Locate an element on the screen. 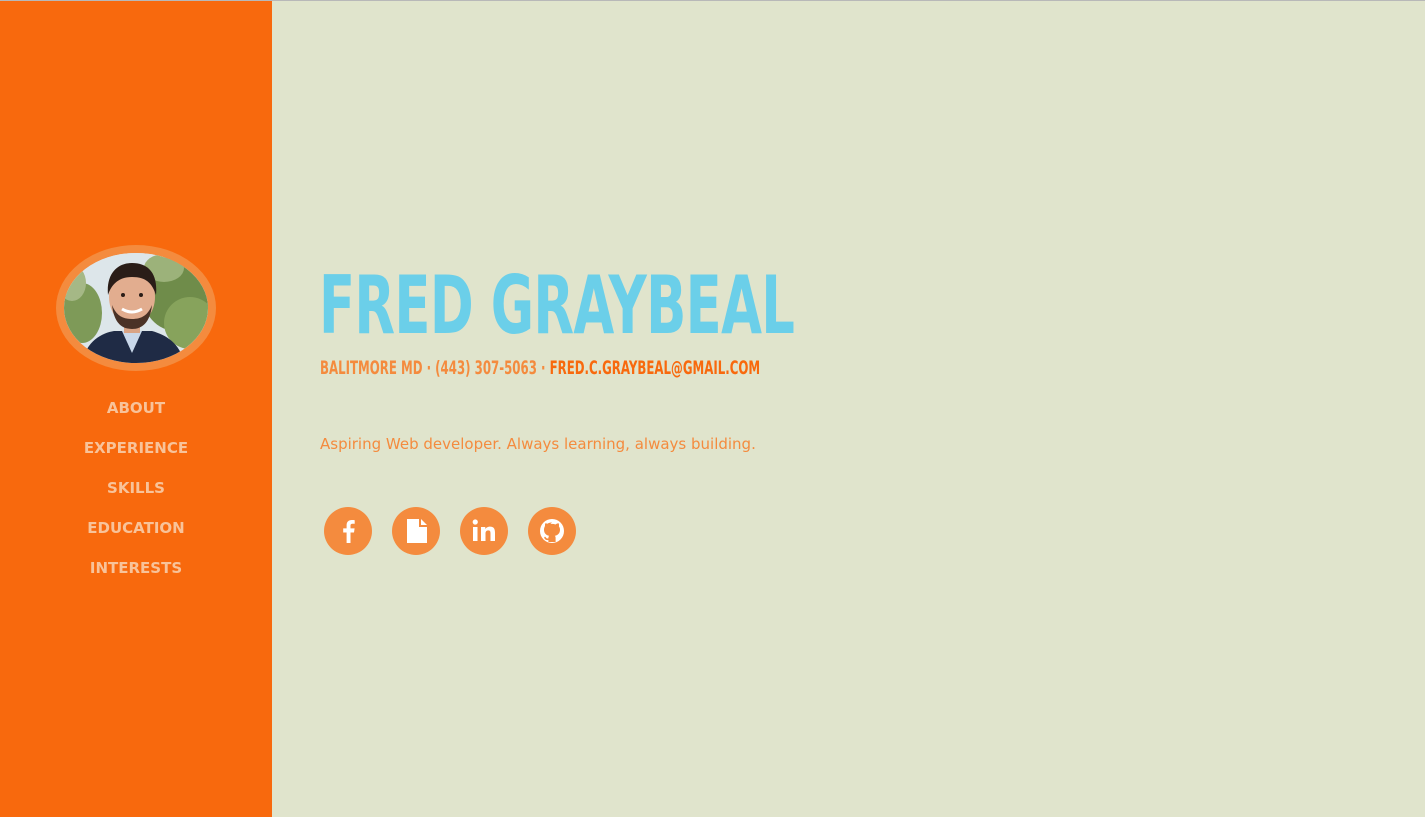 This screenshot has height=817, width=1425. github-icon is located at coordinates (552, 531).